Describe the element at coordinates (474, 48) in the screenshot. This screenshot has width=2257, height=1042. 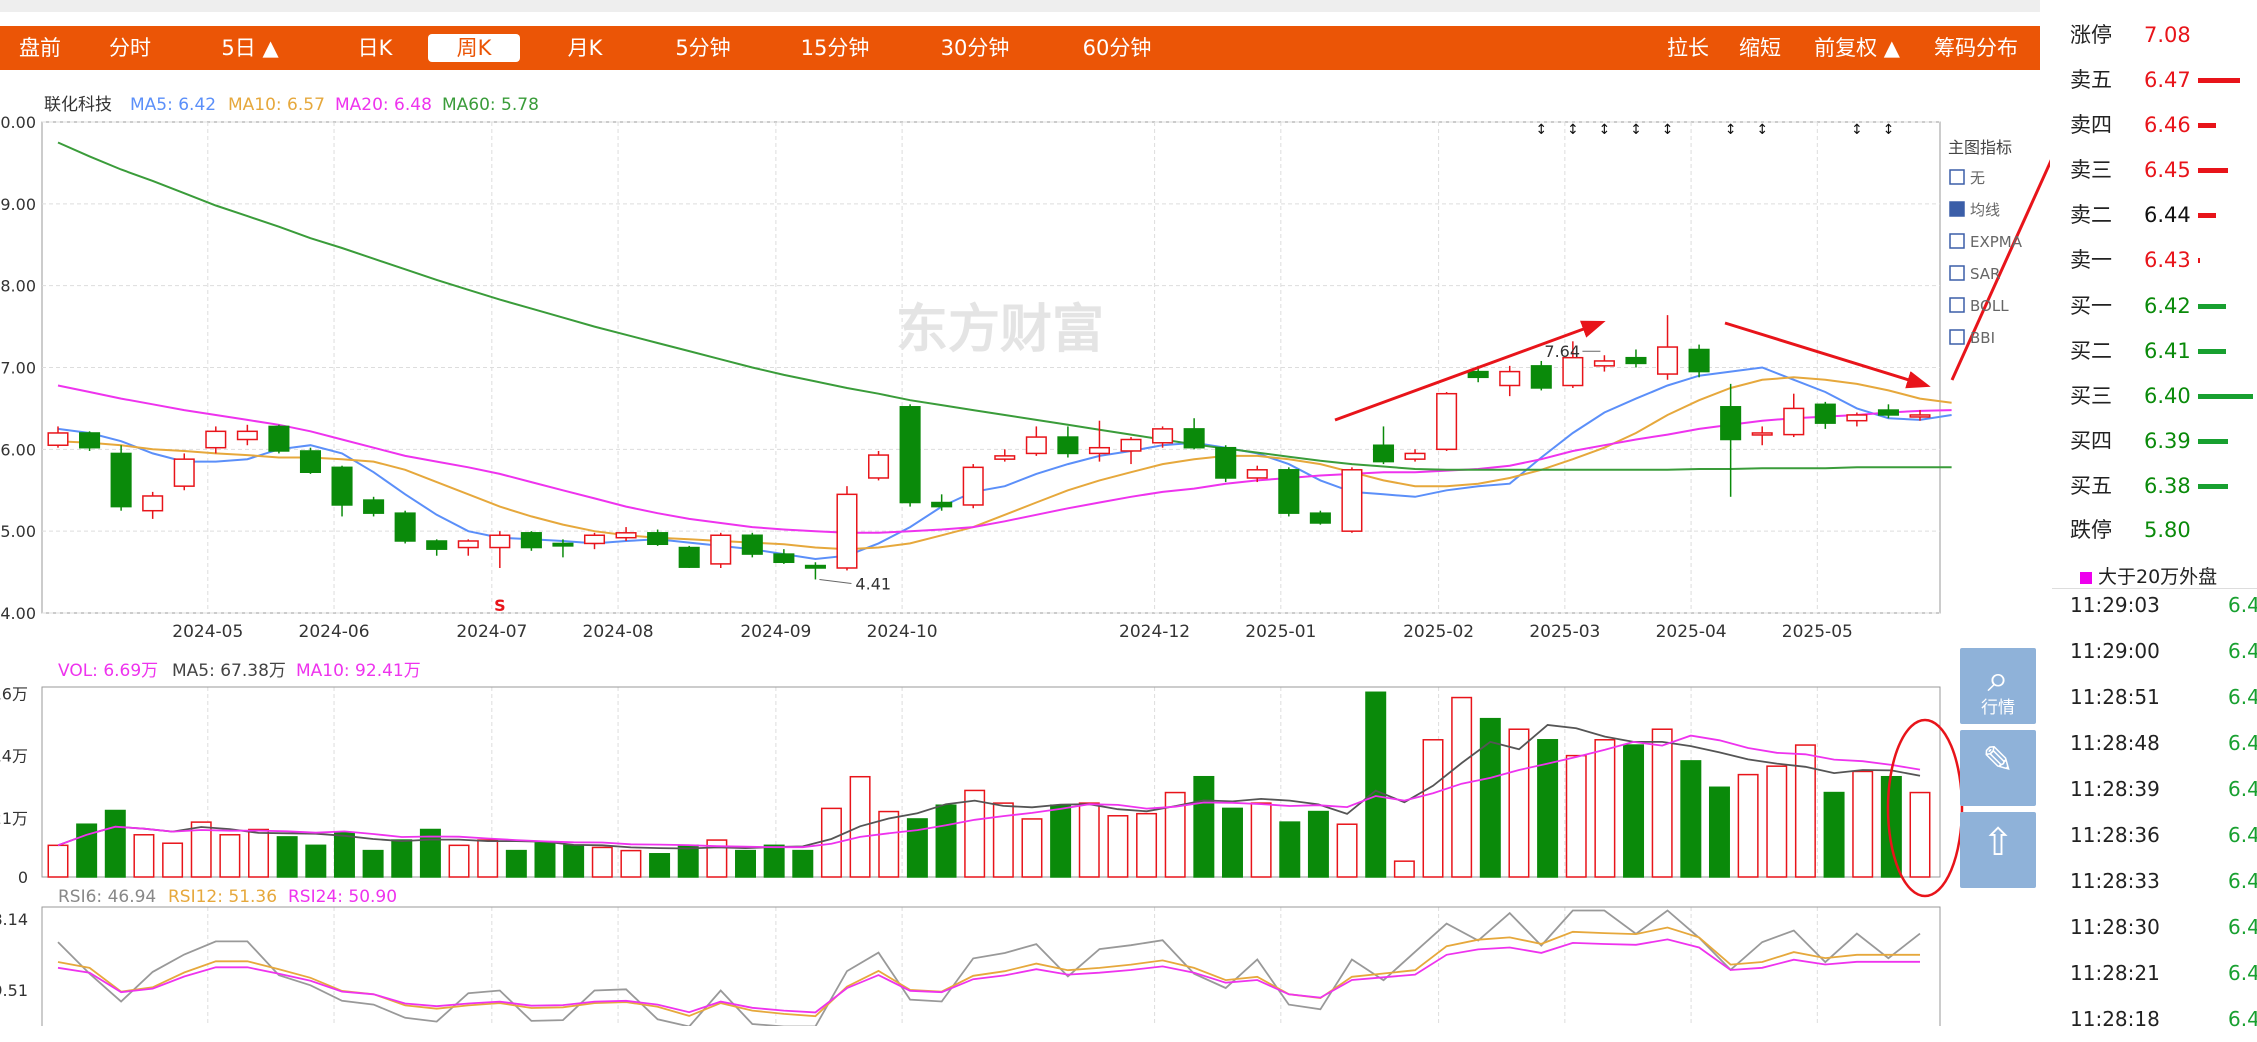
I see `tab-4: 周K` at that location.